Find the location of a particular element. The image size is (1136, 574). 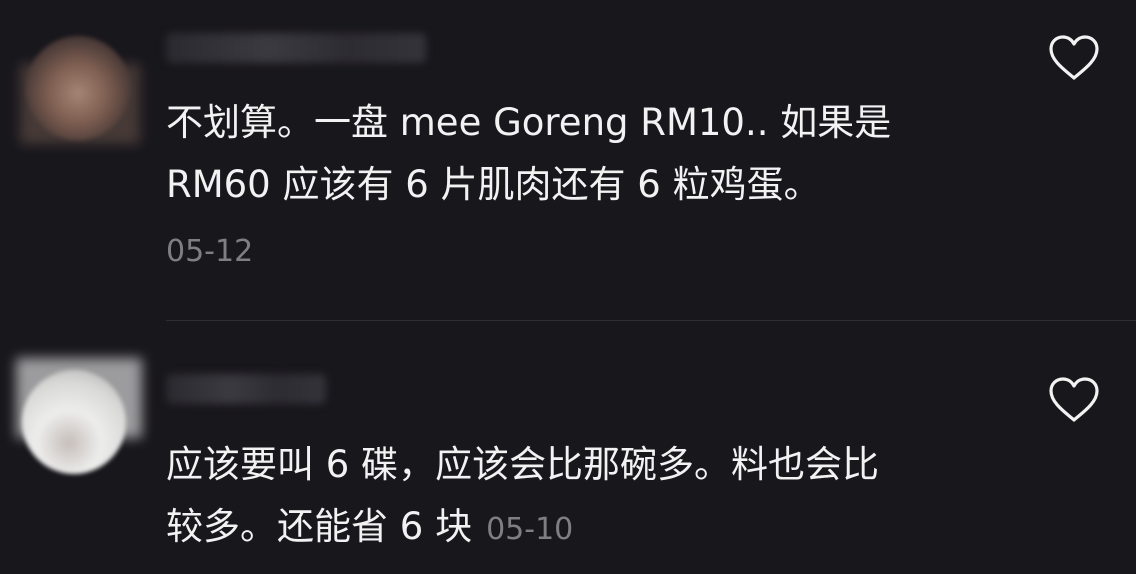

comment-text-line-with-date: 较多。还能省 6 块 05-10 is located at coordinates (576, 528).